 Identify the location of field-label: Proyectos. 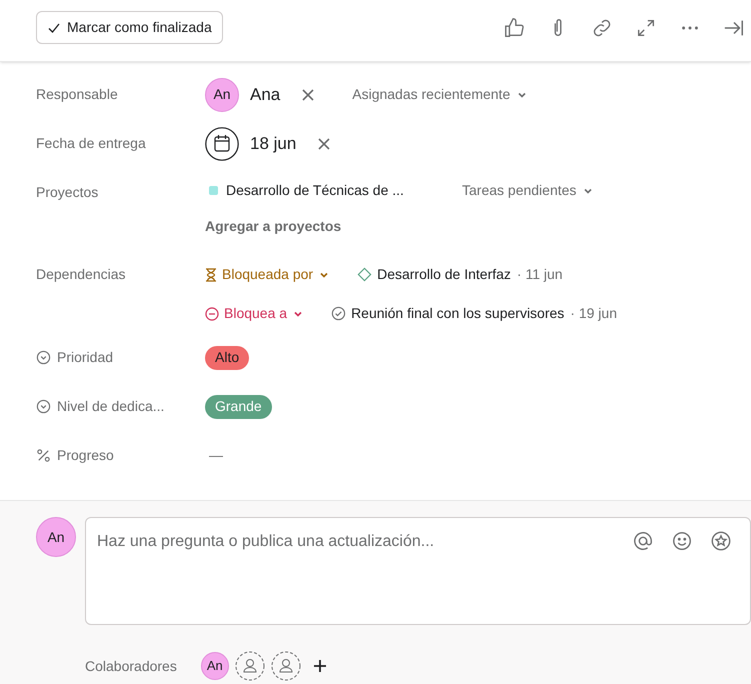
(67, 192).